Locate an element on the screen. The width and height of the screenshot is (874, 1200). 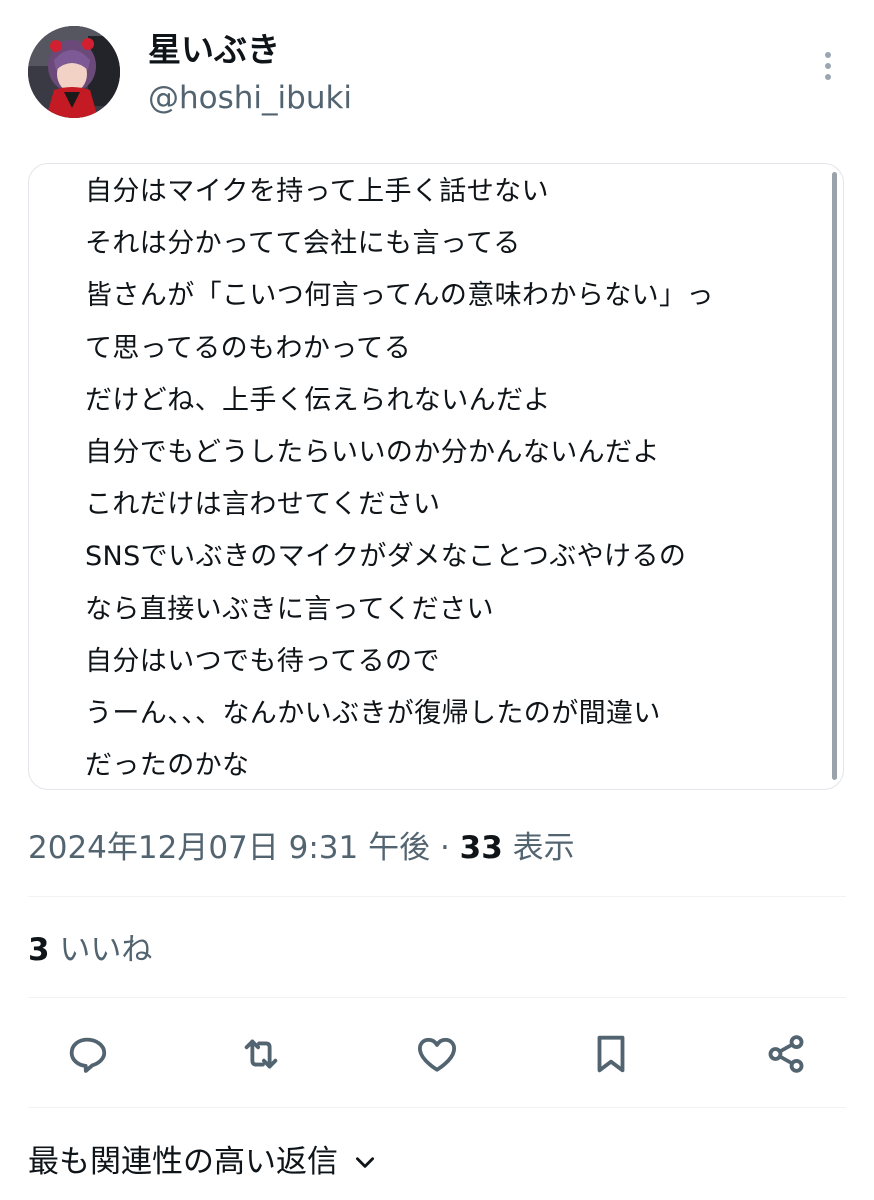
reply-button is located at coordinates (87, 1054).